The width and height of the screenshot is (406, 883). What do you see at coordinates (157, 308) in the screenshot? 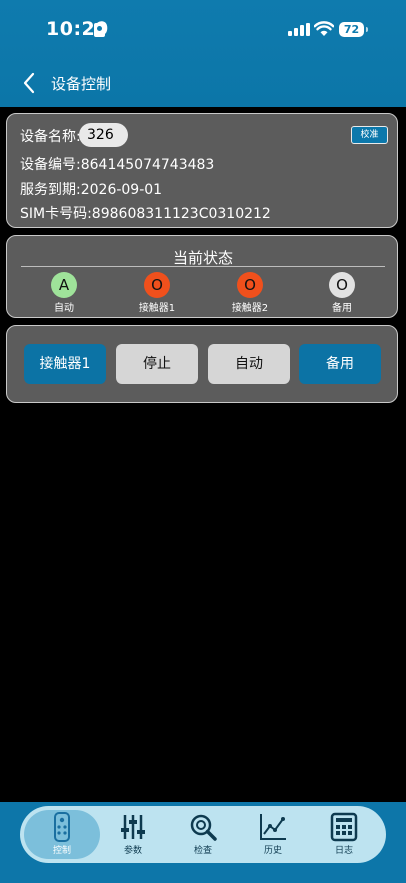
I see `indicator-label: 接触器1` at bounding box center [157, 308].